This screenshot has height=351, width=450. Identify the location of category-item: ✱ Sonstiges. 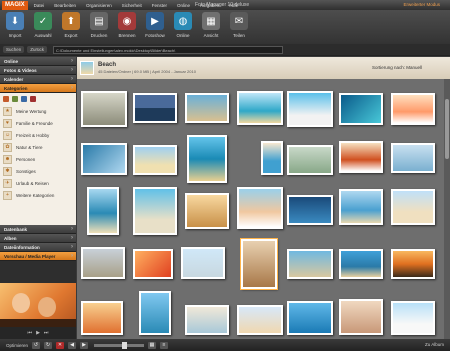
(38, 171).